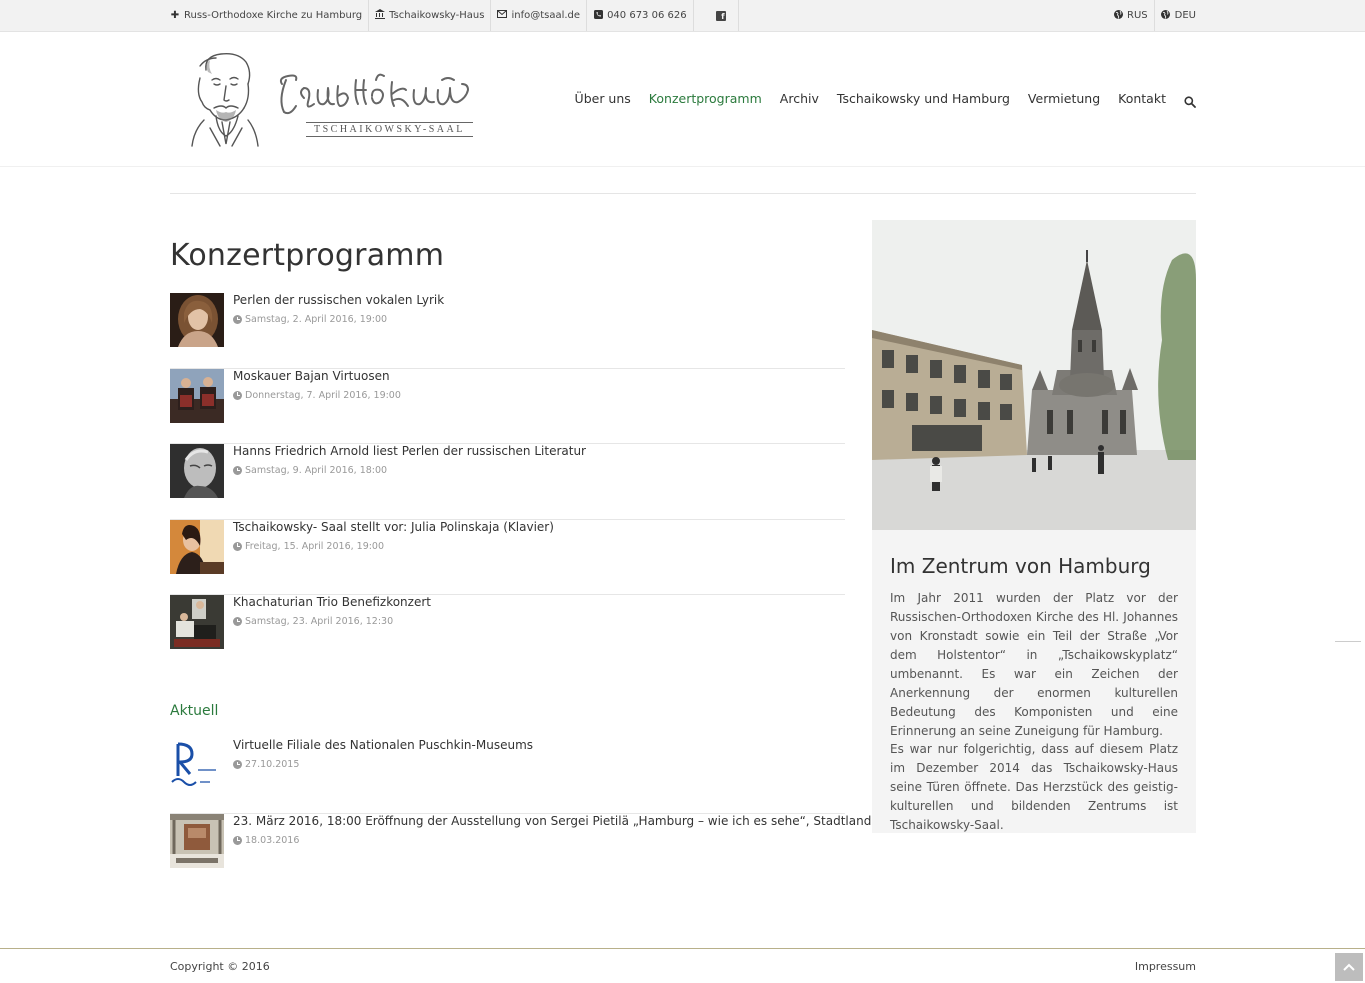 The width and height of the screenshot is (1365, 983). I want to click on impressum-link: Impressum, so click(1165, 966).